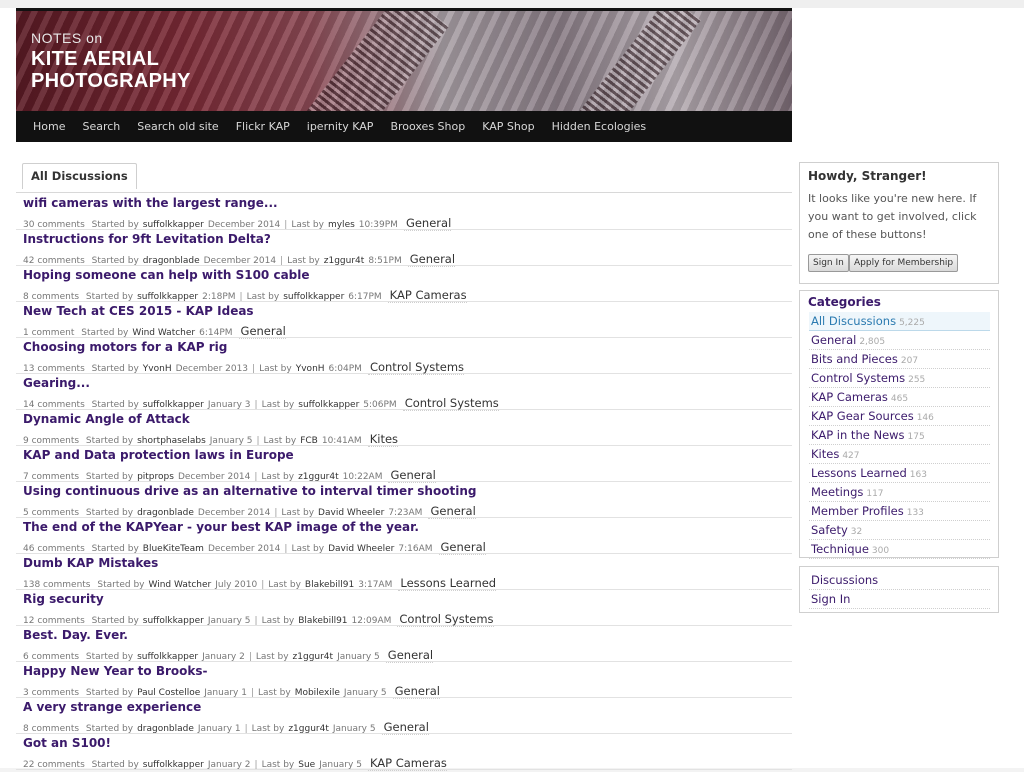 This screenshot has width=1024, height=772. Describe the element at coordinates (54, 225) in the screenshot. I see `comment-count: 30 comments` at that location.